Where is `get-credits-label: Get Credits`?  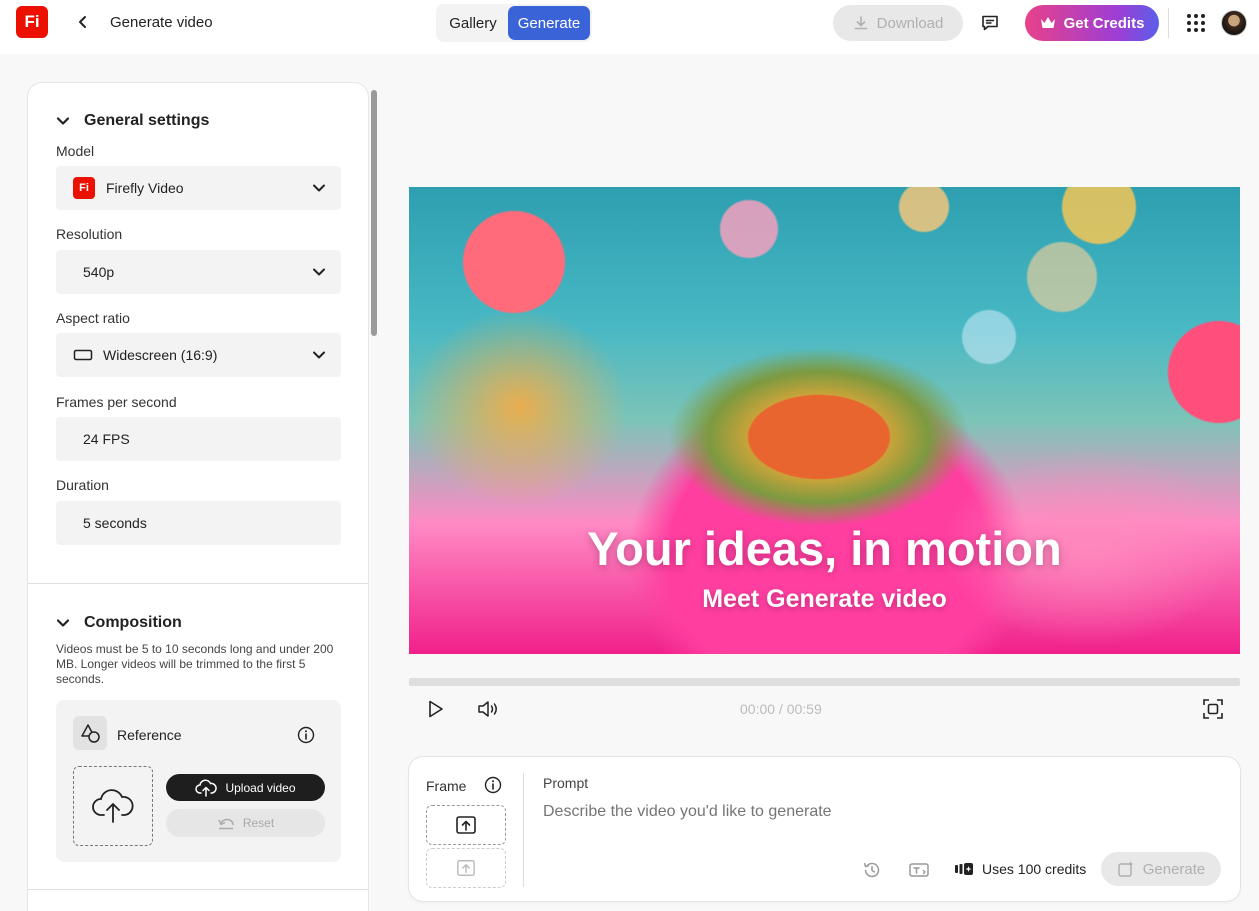
get-credits-label: Get Credits is located at coordinates (1104, 23).